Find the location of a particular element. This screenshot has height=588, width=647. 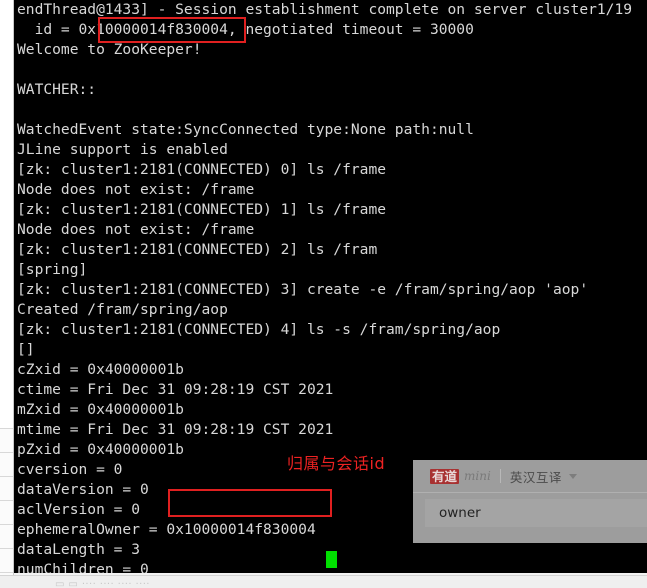

background-left-gutter is located at coordinates (7, 294).